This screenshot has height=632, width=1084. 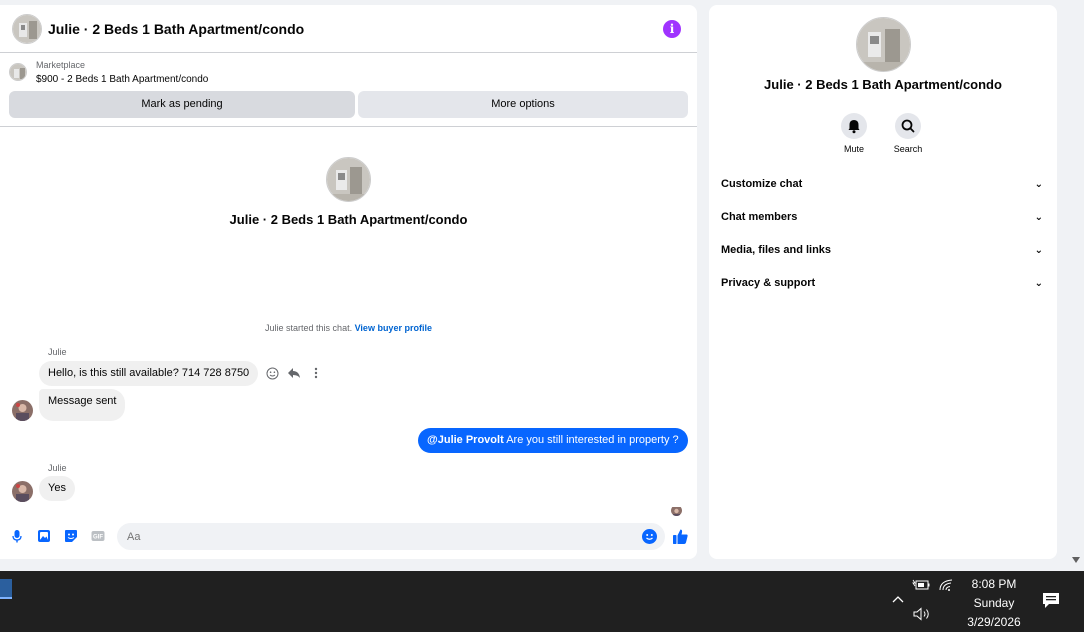 What do you see at coordinates (182, 104) in the screenshot?
I see `mark-pending-button: Mark as pending` at bounding box center [182, 104].